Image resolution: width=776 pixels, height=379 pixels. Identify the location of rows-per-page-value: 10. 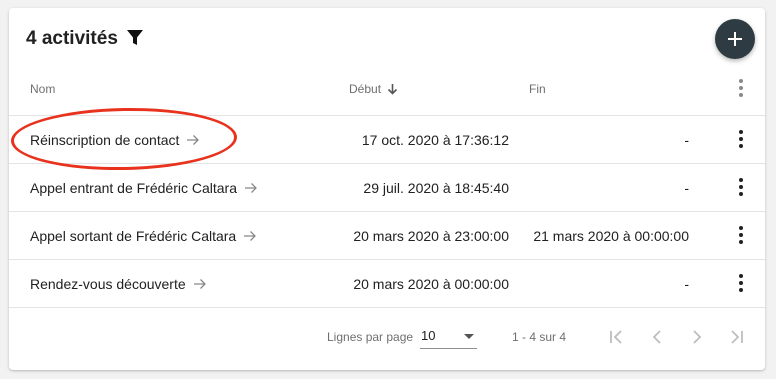
(428, 335).